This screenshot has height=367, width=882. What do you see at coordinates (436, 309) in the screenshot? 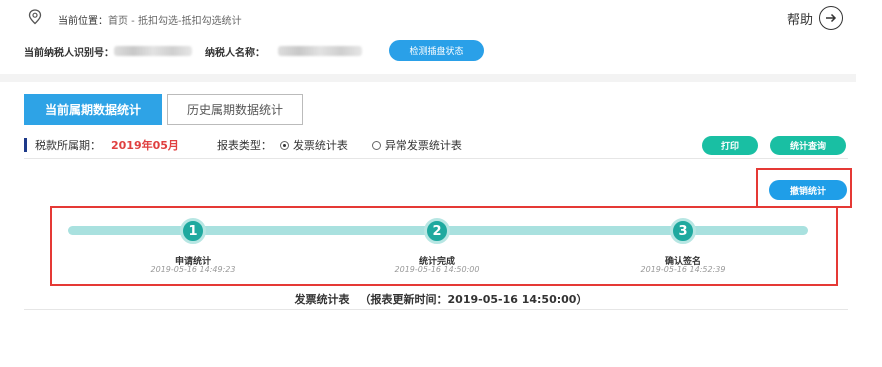
I see `report-divider` at bounding box center [436, 309].